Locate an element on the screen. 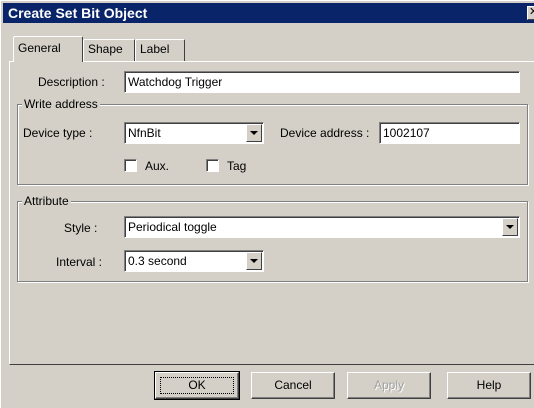  description-field: Watchdog Trigger is located at coordinates (322, 82).